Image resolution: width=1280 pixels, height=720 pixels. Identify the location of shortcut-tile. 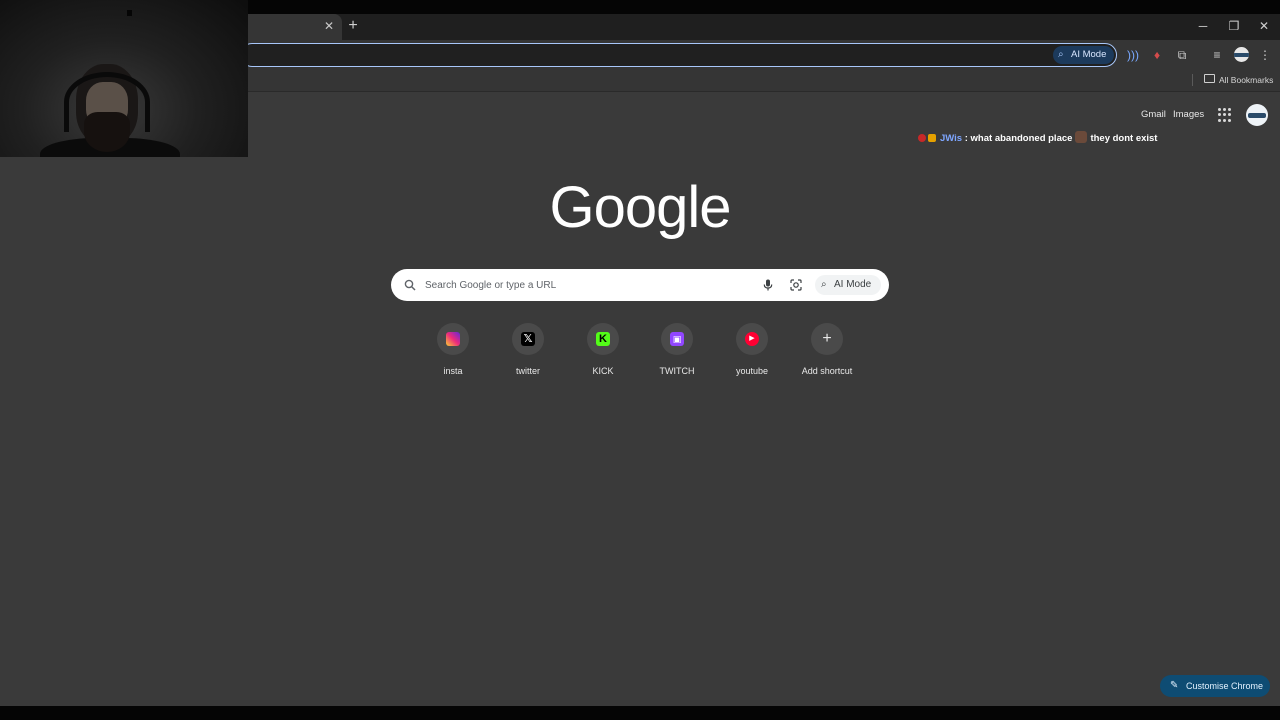
(453, 339).